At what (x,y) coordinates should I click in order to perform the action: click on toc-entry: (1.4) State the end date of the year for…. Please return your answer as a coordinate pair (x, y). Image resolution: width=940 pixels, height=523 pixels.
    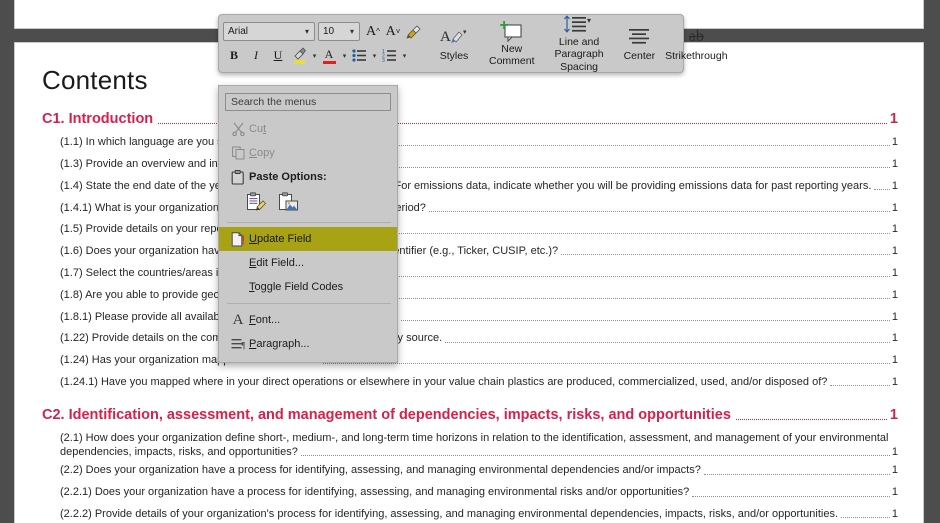
    Looking at the image, I should click on (479, 186).